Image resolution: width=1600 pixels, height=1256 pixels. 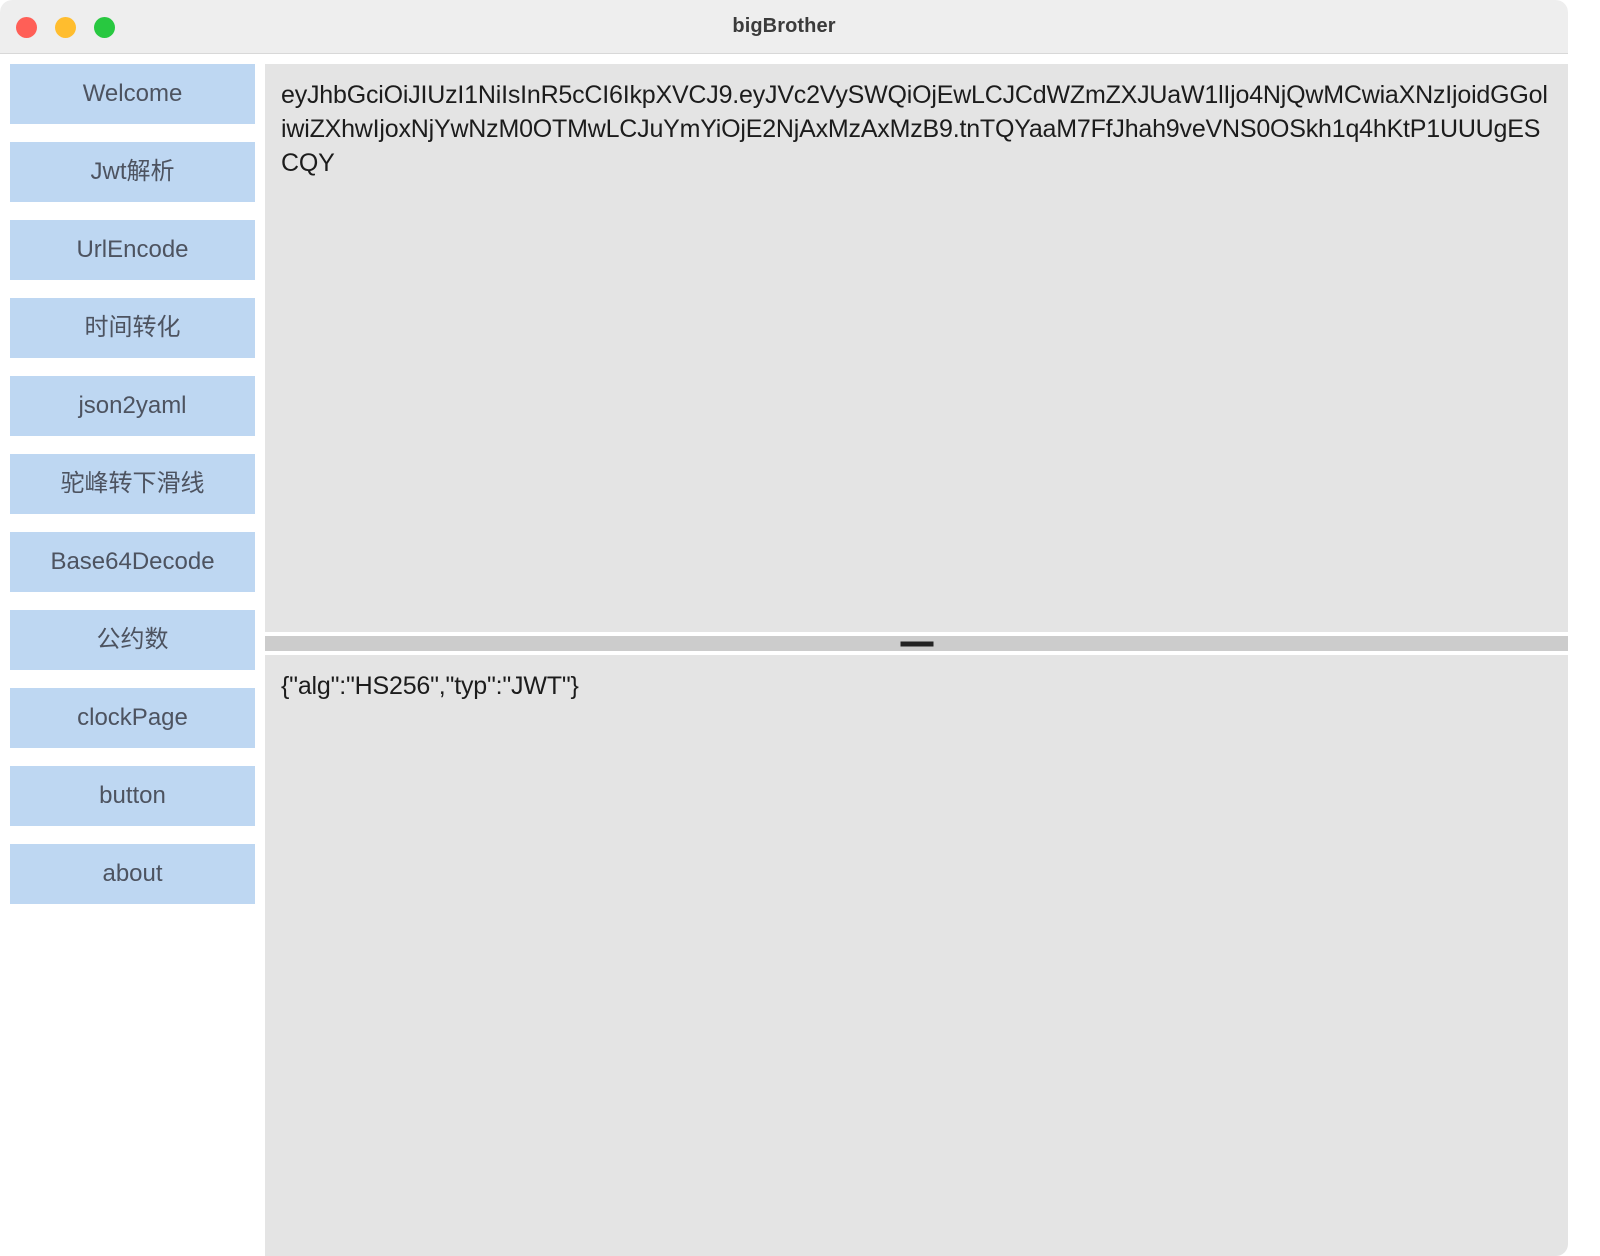 I want to click on maximize-window-icon, so click(x=104, y=27).